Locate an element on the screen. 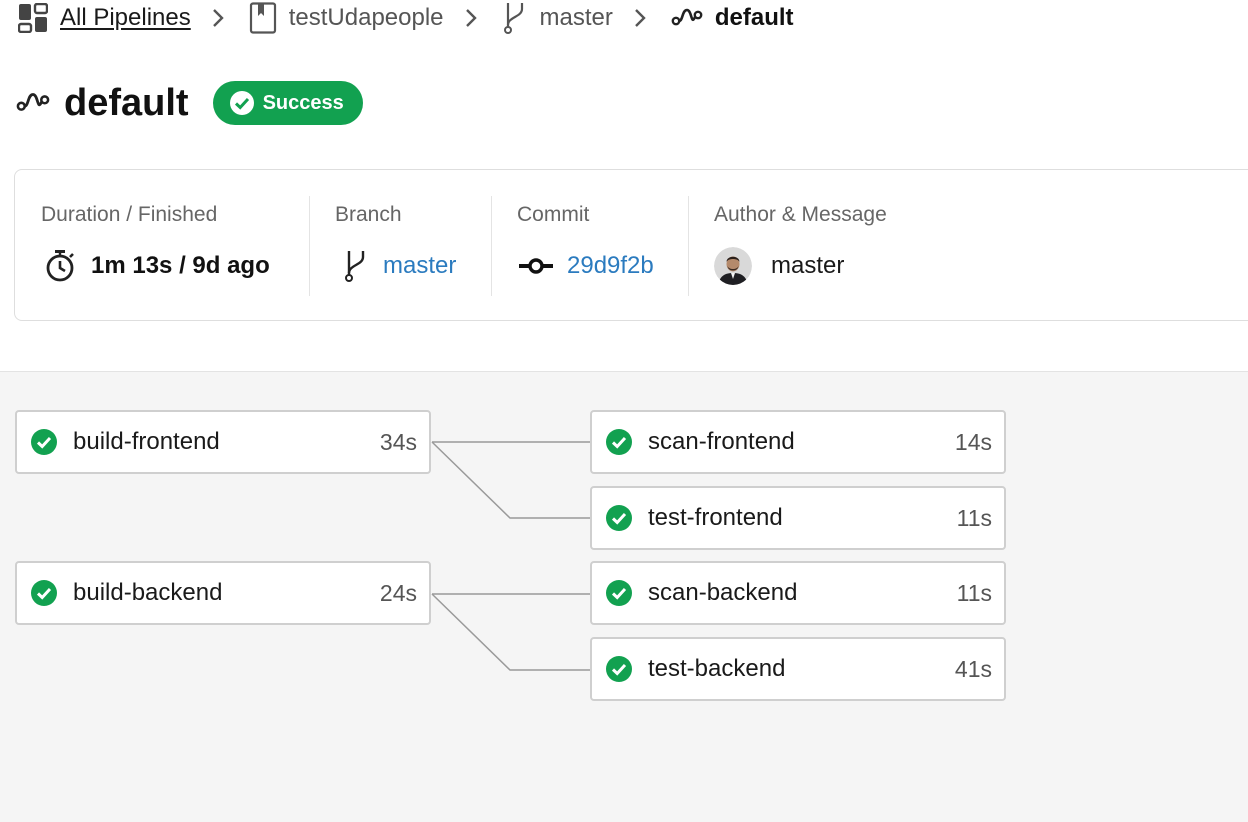  job-card-test-frontend: test-frontend 11s is located at coordinates (798, 518).